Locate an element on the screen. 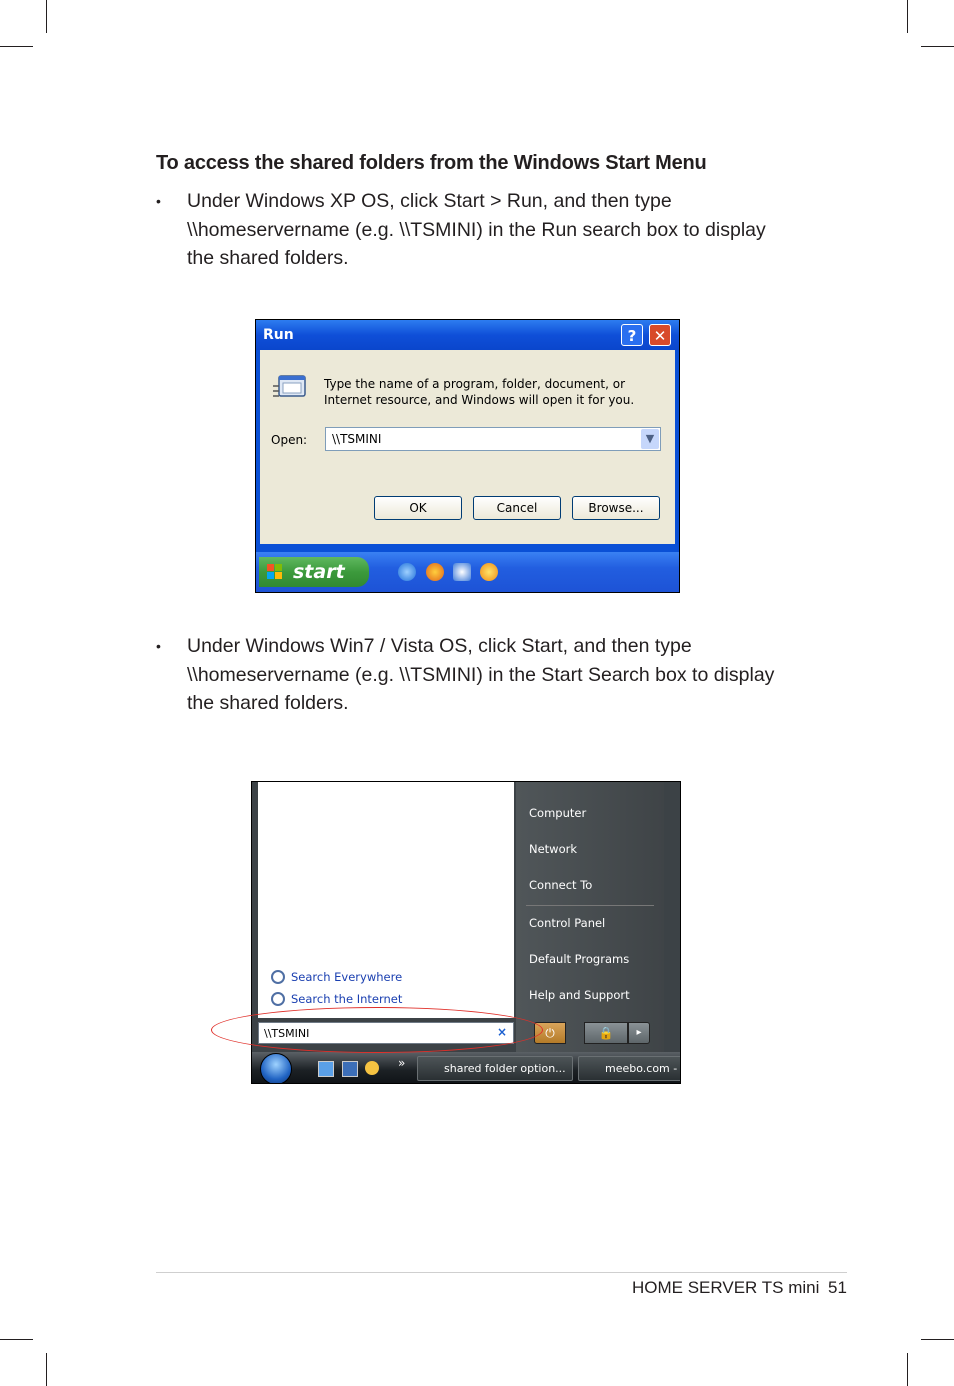 Image resolution: width=954 pixels, height=1386 pixels. menu-item-network: Network is located at coordinates (553, 849).